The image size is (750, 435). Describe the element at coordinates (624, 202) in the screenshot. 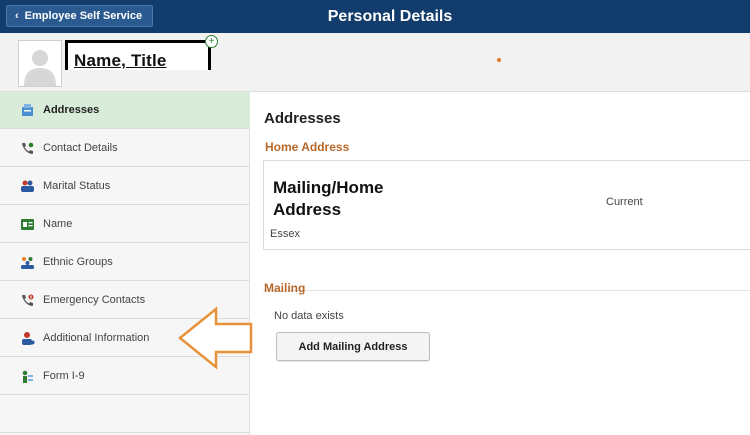

I see `address-status: Current` at that location.